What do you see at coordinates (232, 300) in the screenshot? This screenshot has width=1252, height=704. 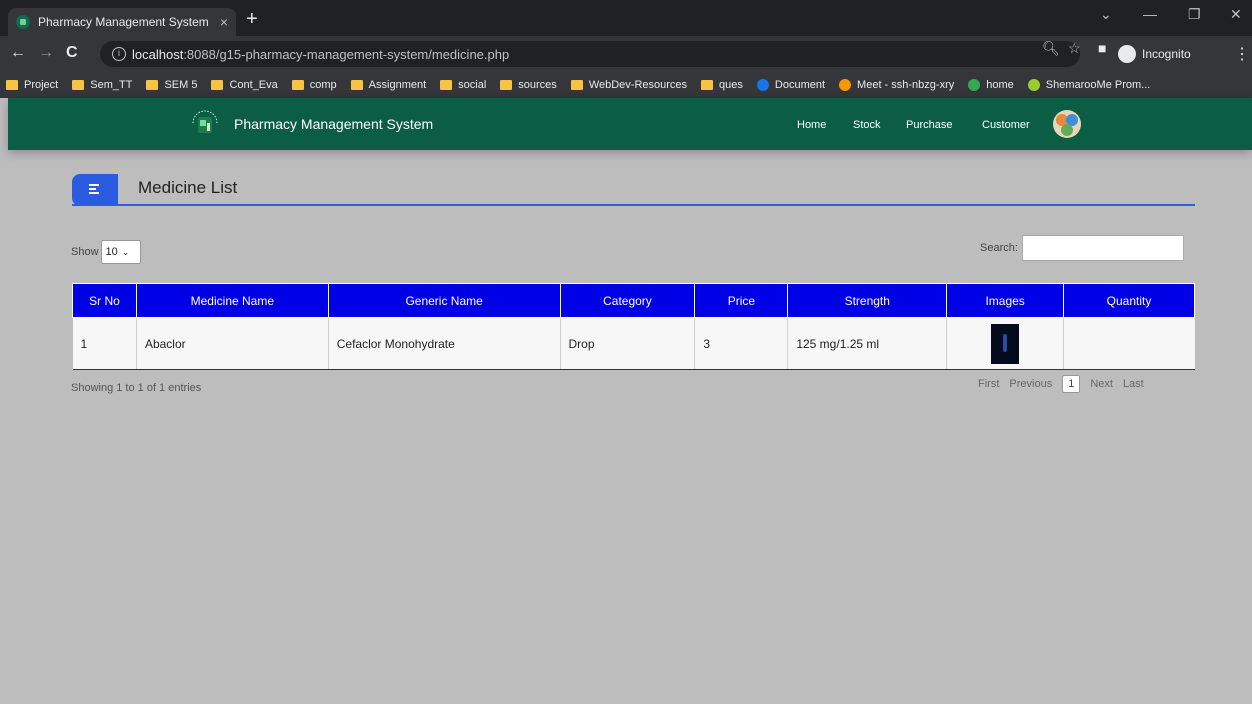 I see `col-medicine-name: Medicine Name` at bounding box center [232, 300].